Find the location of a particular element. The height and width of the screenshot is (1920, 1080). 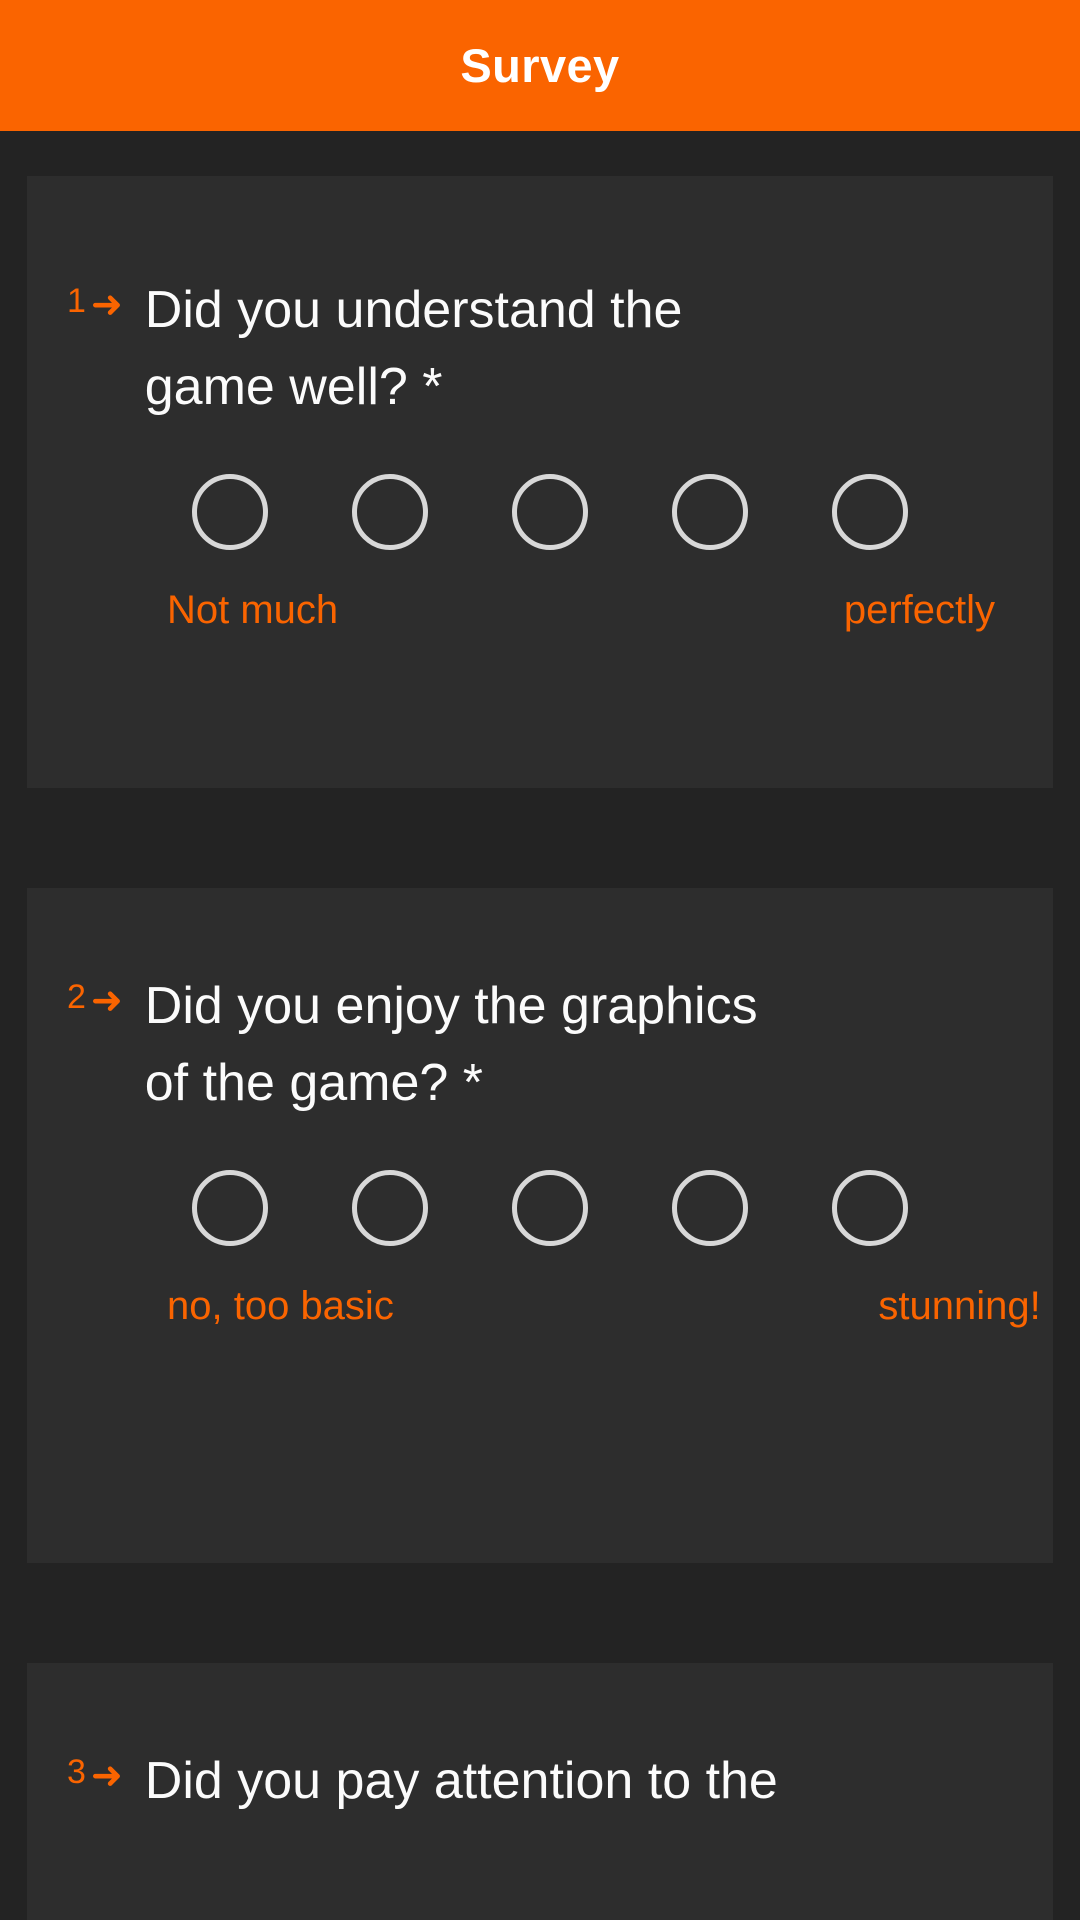

scale-label-high-2: stunning! I l is located at coordinates (965, 1305).